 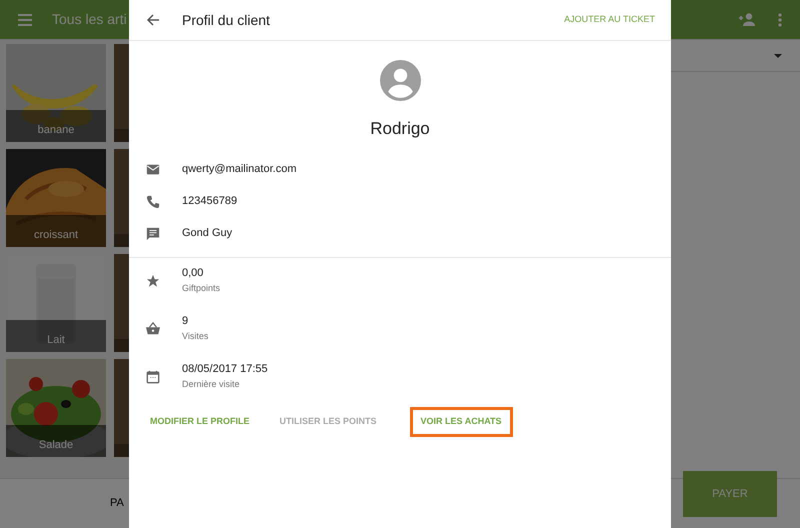 What do you see at coordinates (400, 80) in the screenshot?
I see `avatar-icon` at bounding box center [400, 80].